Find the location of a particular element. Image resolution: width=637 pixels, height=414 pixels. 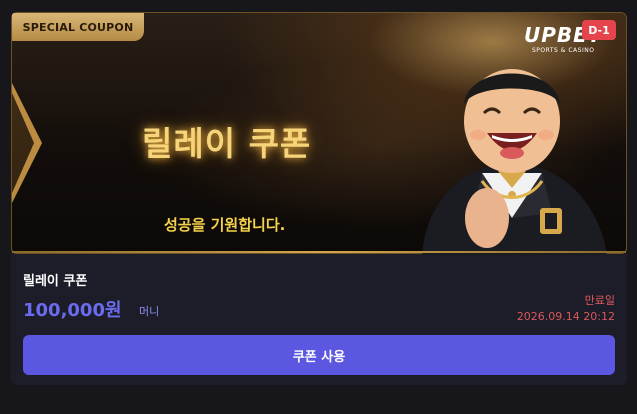

dday-badge: D-1 is located at coordinates (599, 30).